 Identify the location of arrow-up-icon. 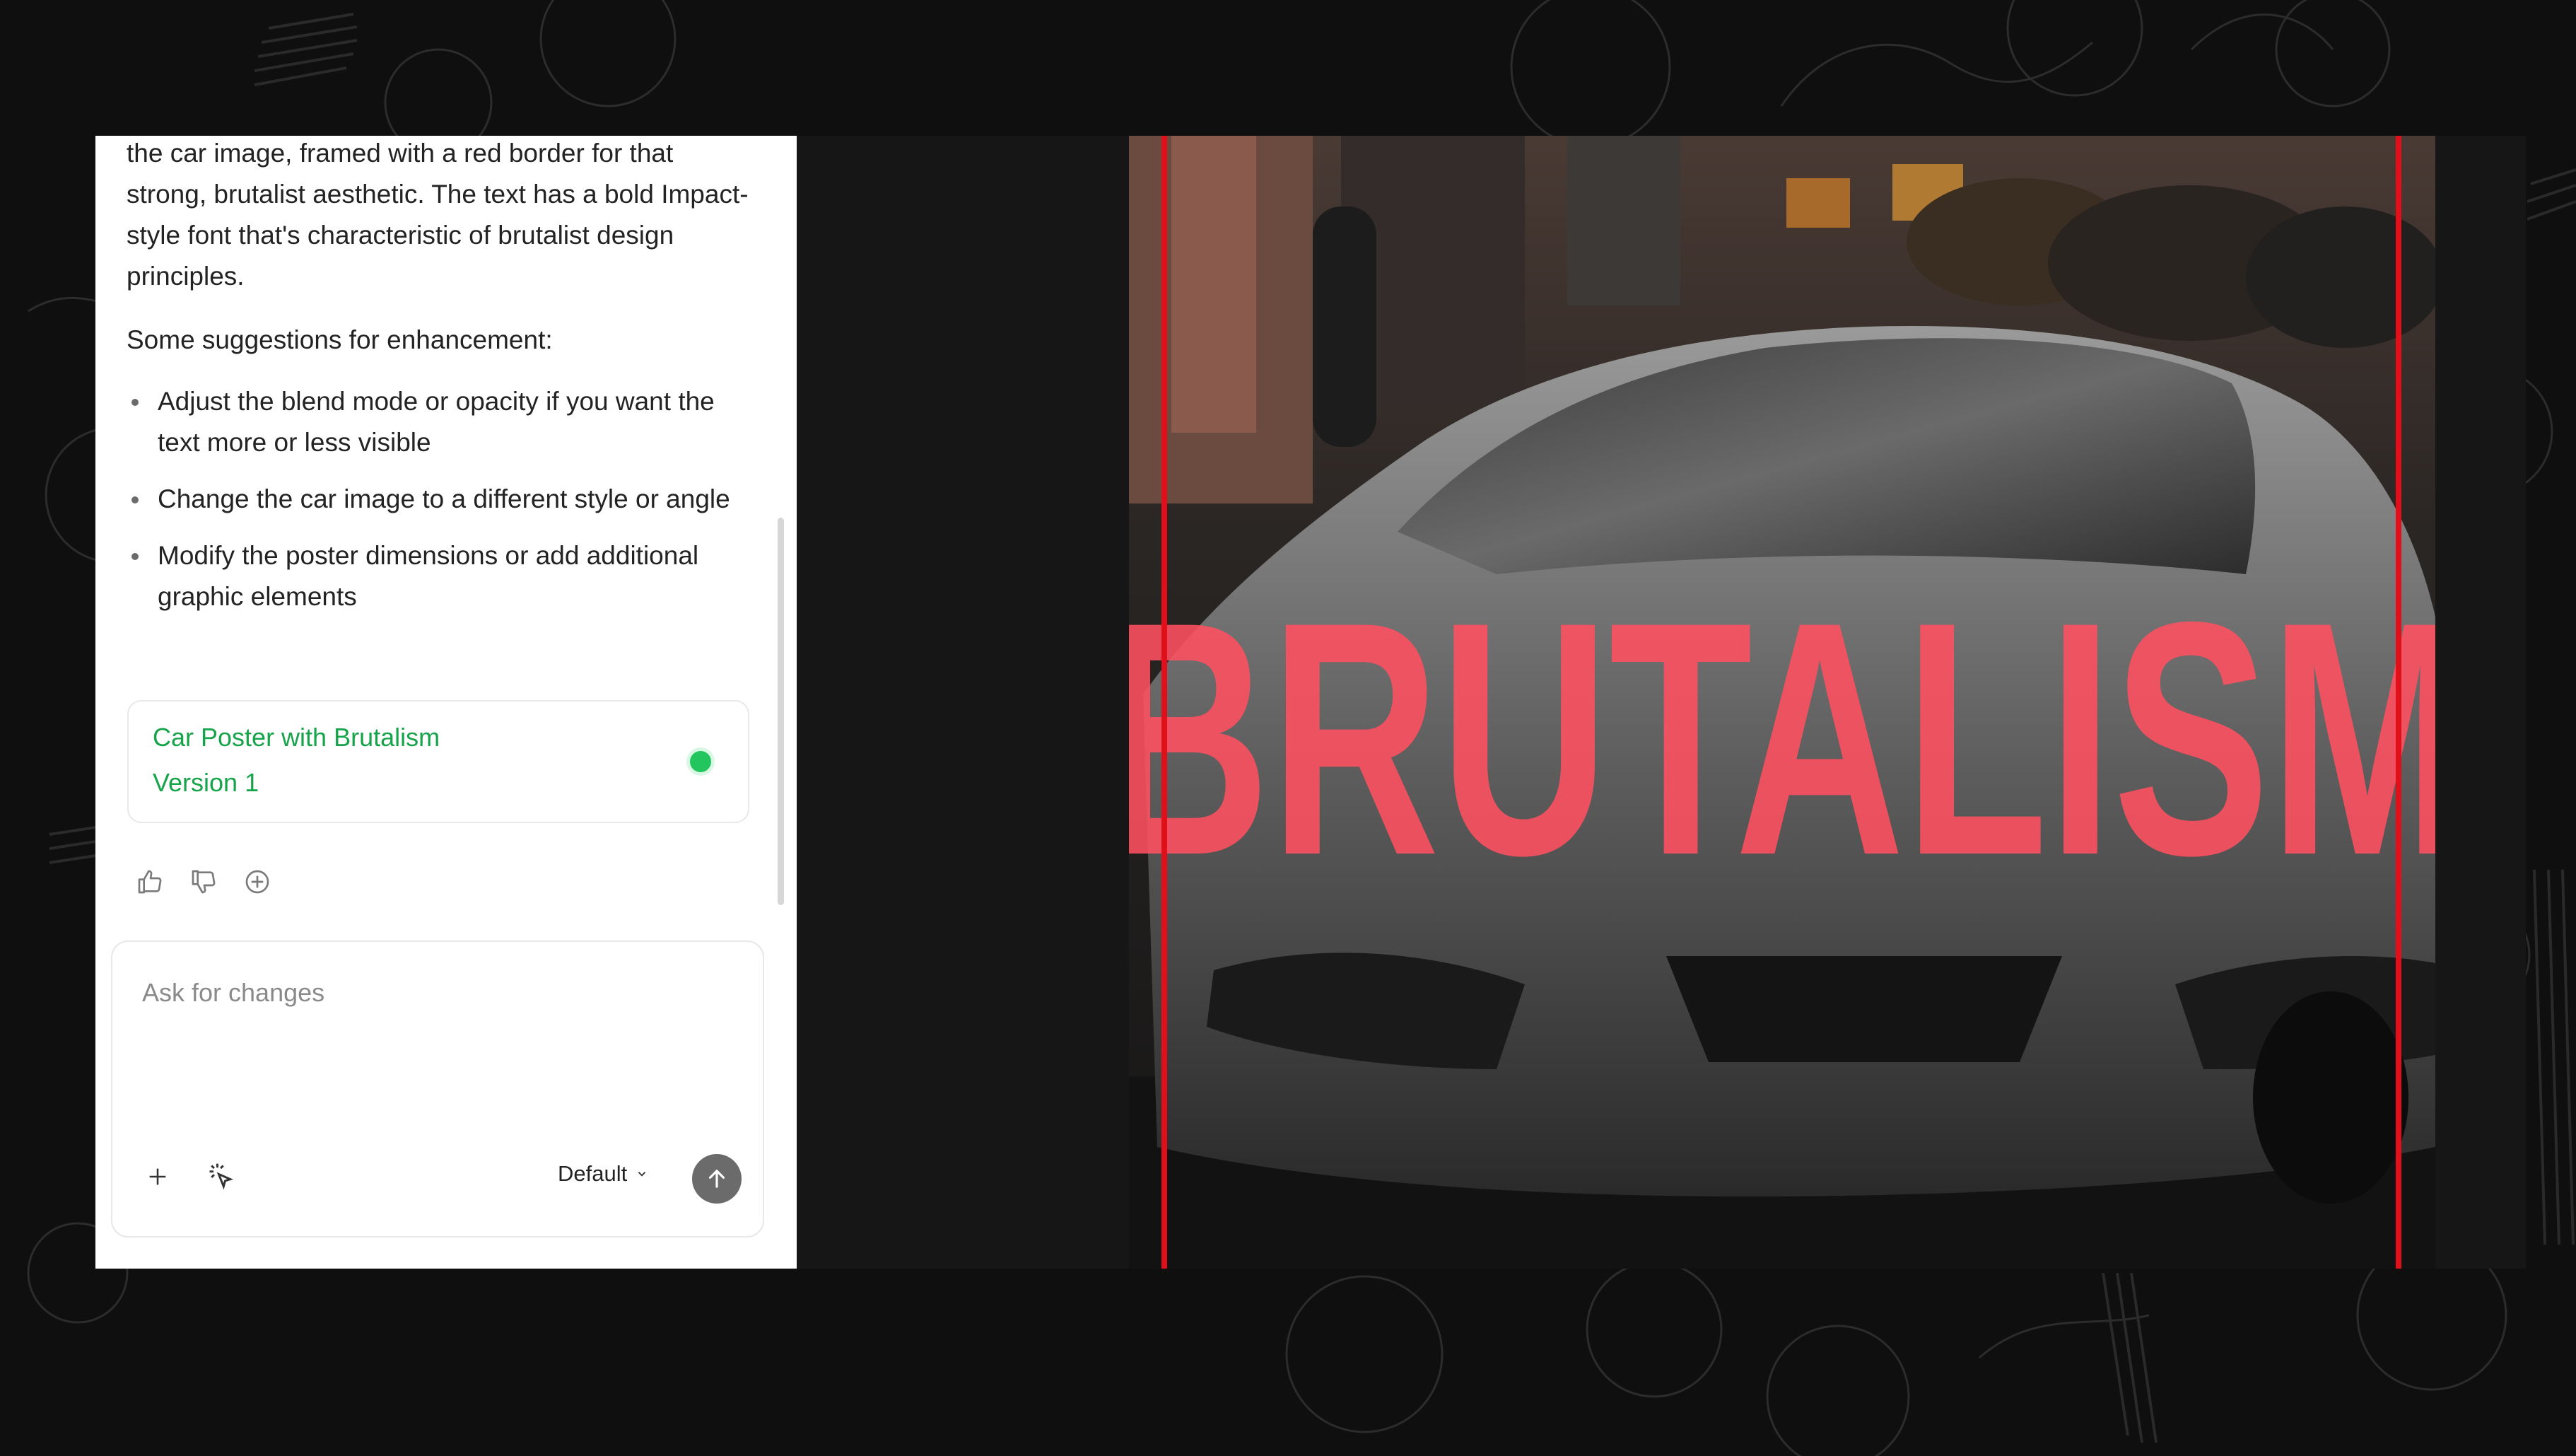
(717, 1179).